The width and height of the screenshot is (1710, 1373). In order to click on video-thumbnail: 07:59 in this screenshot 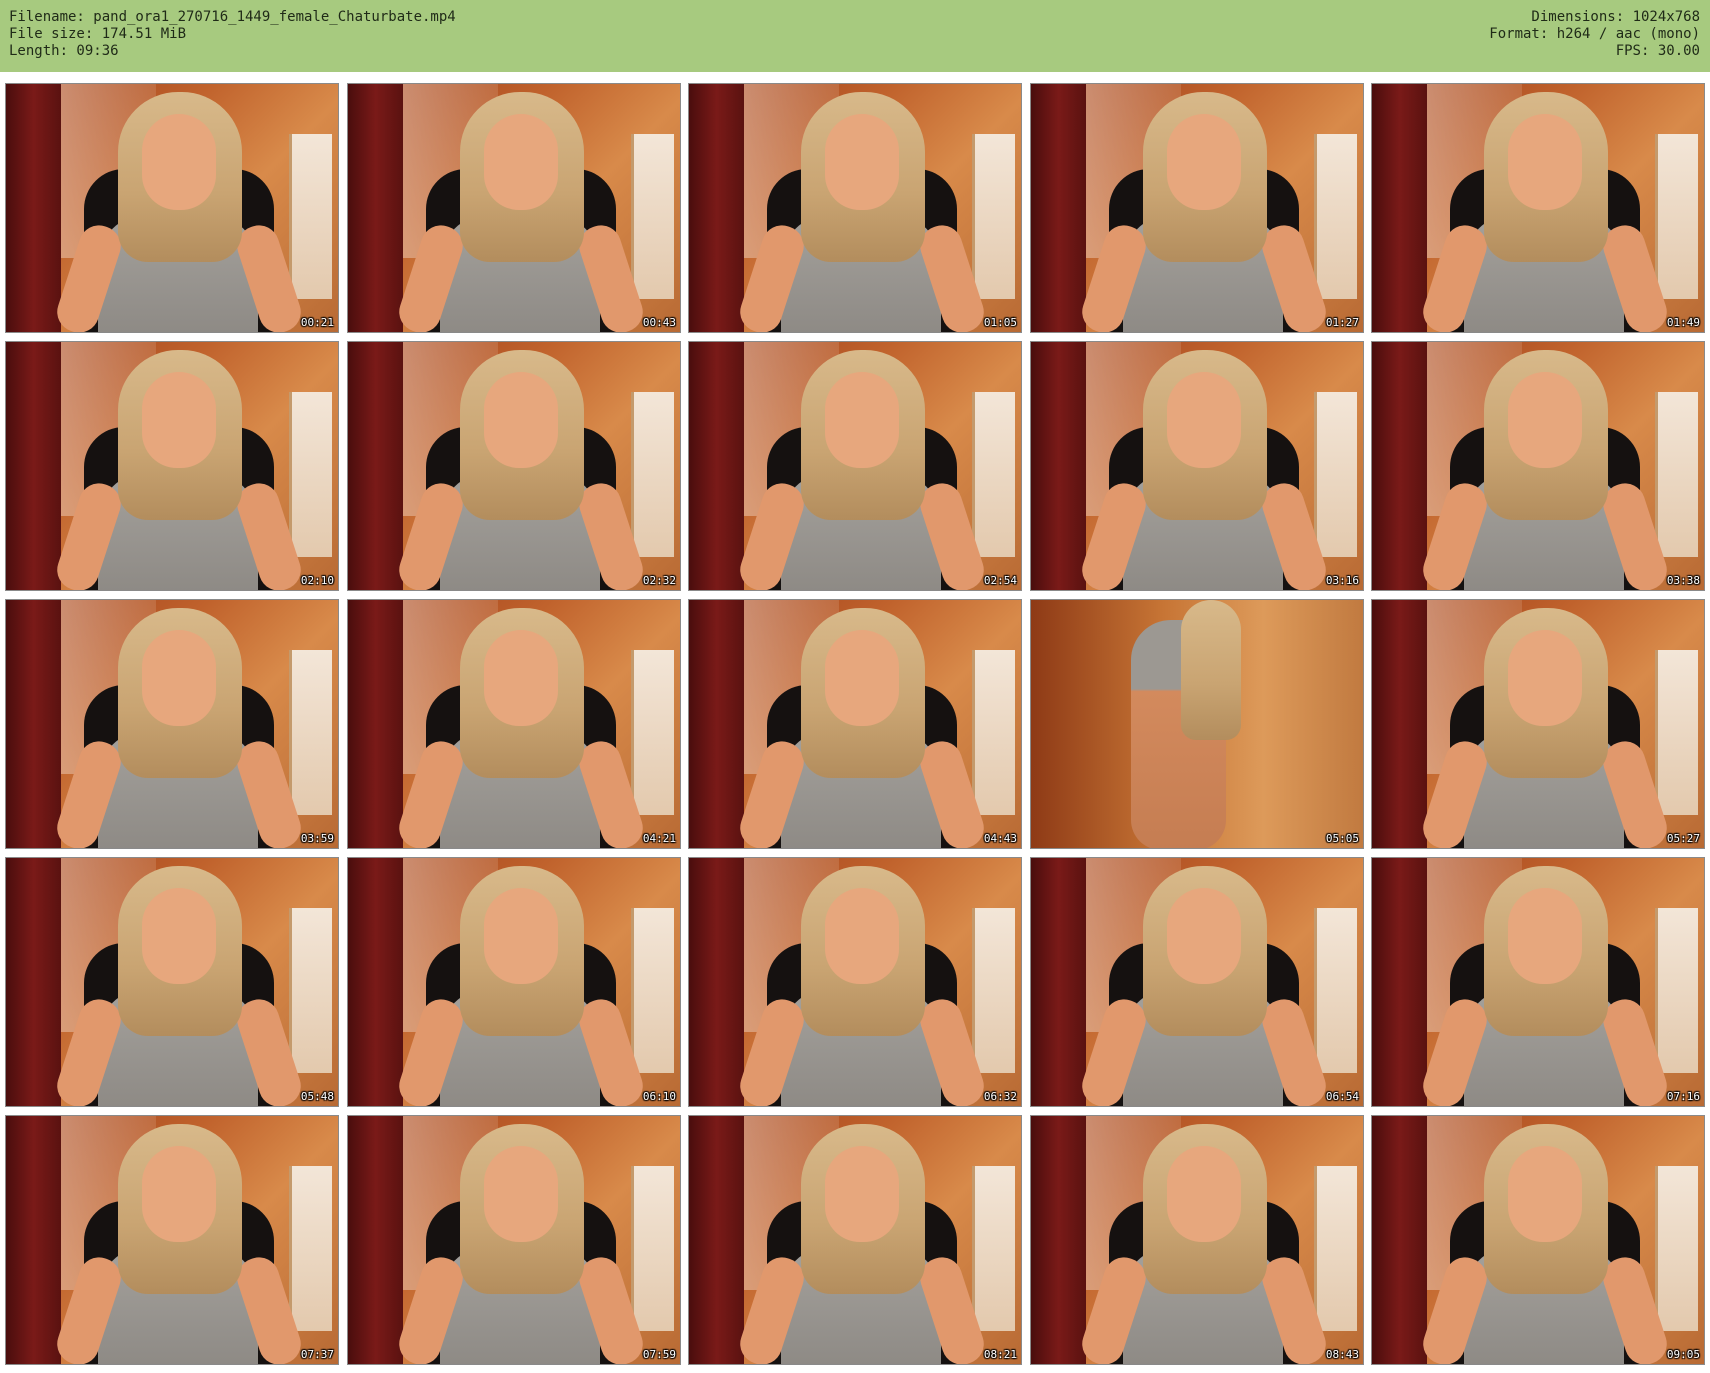, I will do `click(514, 1240)`.